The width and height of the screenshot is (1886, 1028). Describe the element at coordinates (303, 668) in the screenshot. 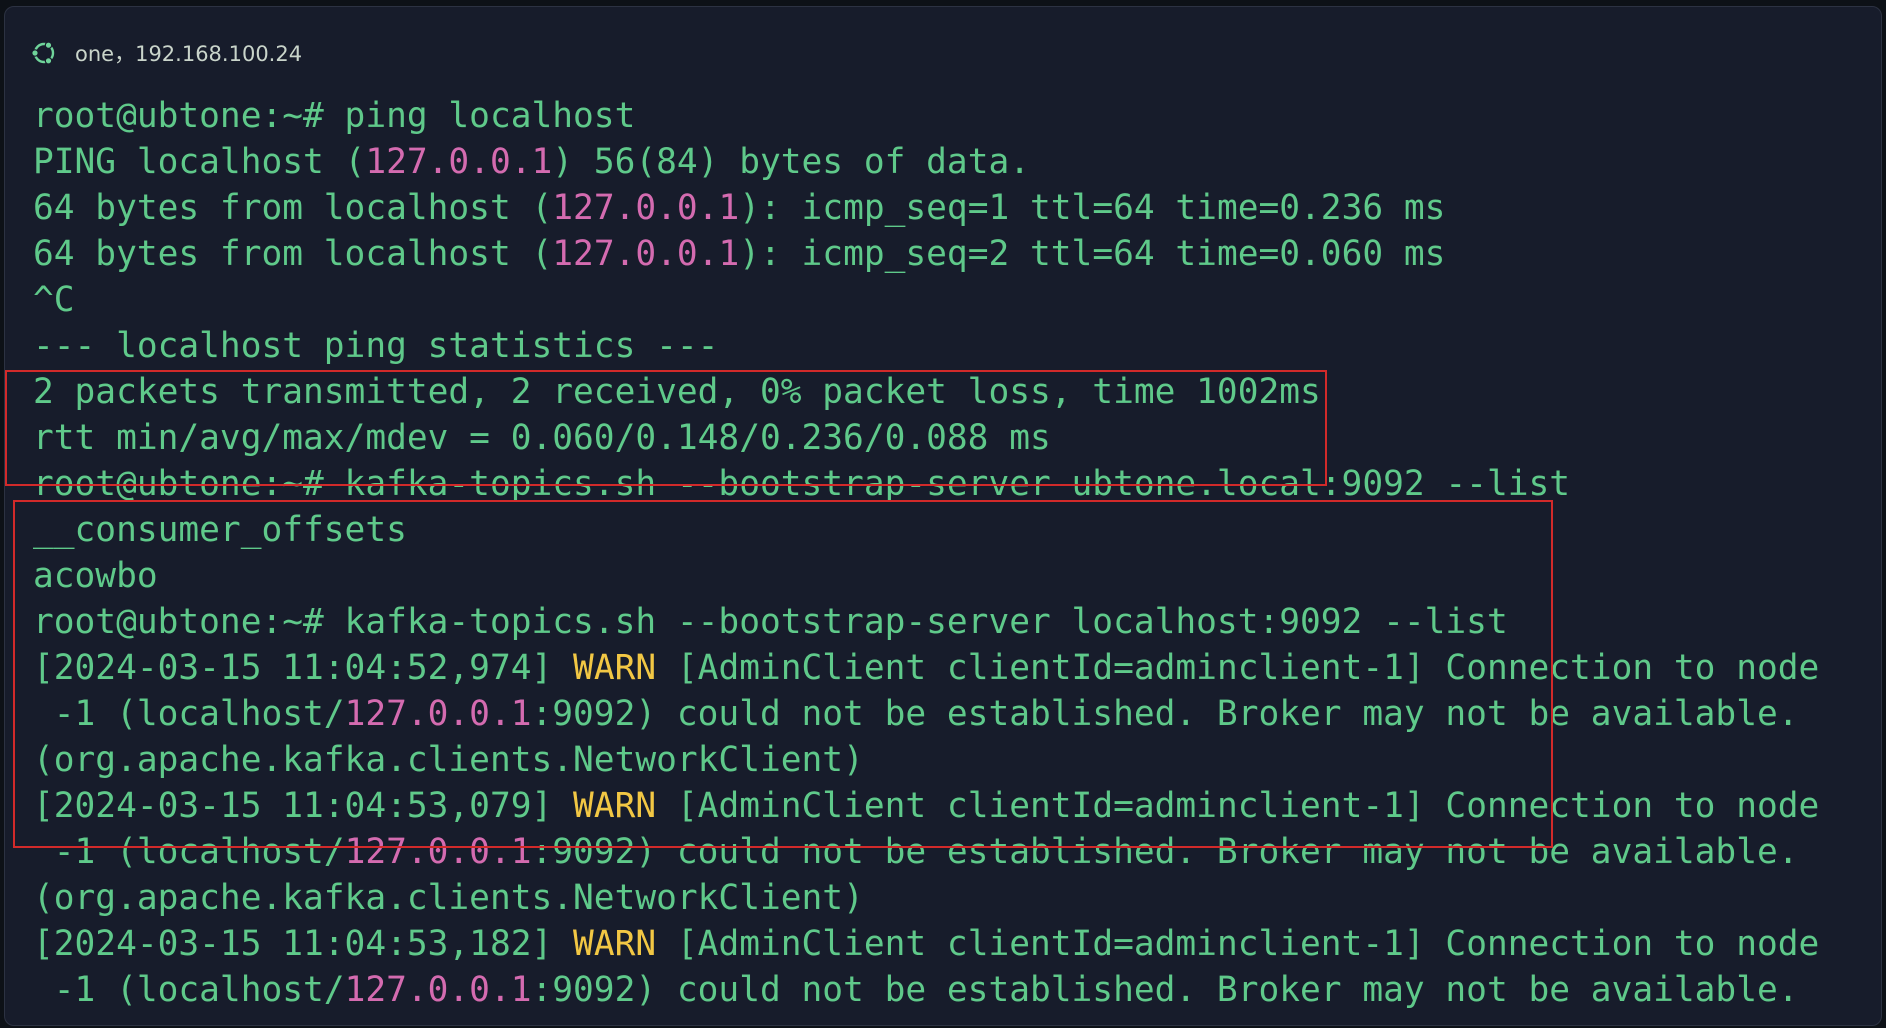

I see `terminal-text: [2024-03-15 11:04:52,974]` at that location.